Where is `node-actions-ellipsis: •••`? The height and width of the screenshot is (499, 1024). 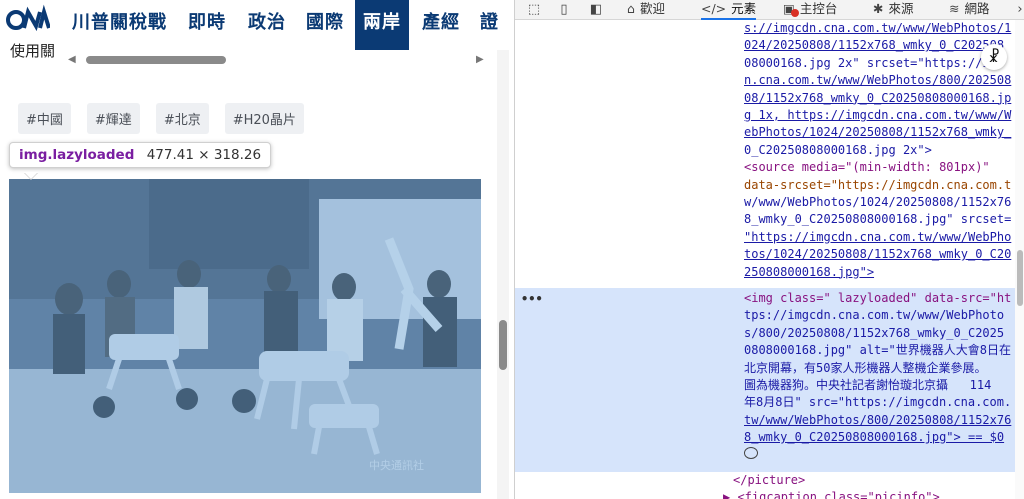 node-actions-ellipsis: ••• is located at coordinates (532, 299).